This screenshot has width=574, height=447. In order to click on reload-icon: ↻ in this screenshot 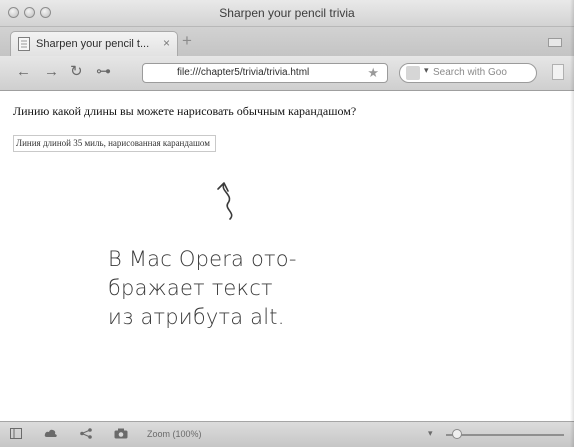, I will do `click(76, 72)`.